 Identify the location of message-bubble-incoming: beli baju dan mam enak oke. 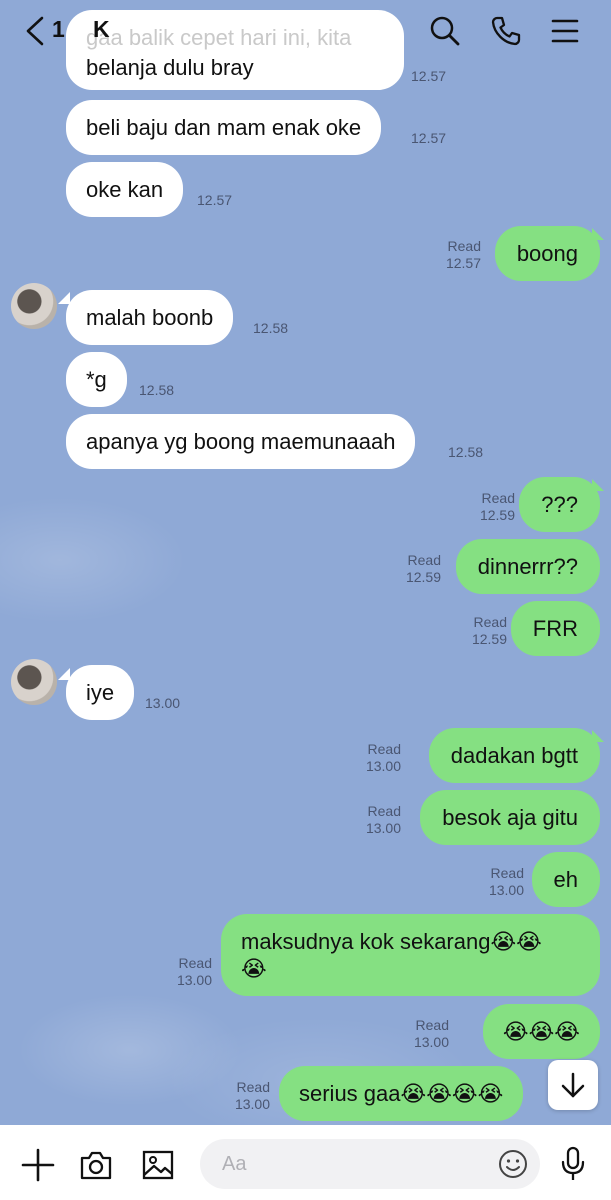
(224, 127).